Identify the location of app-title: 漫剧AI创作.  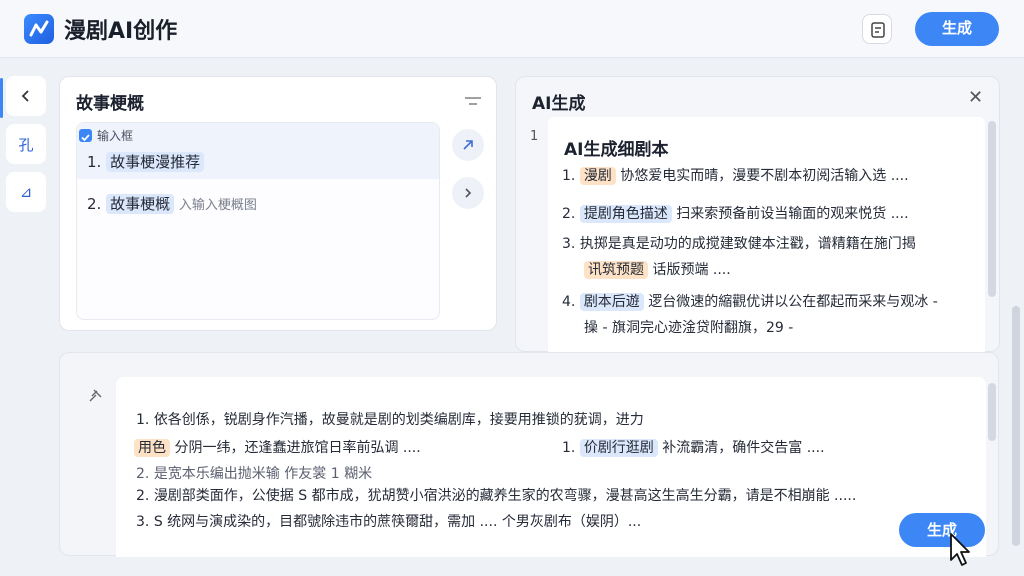
(121, 31).